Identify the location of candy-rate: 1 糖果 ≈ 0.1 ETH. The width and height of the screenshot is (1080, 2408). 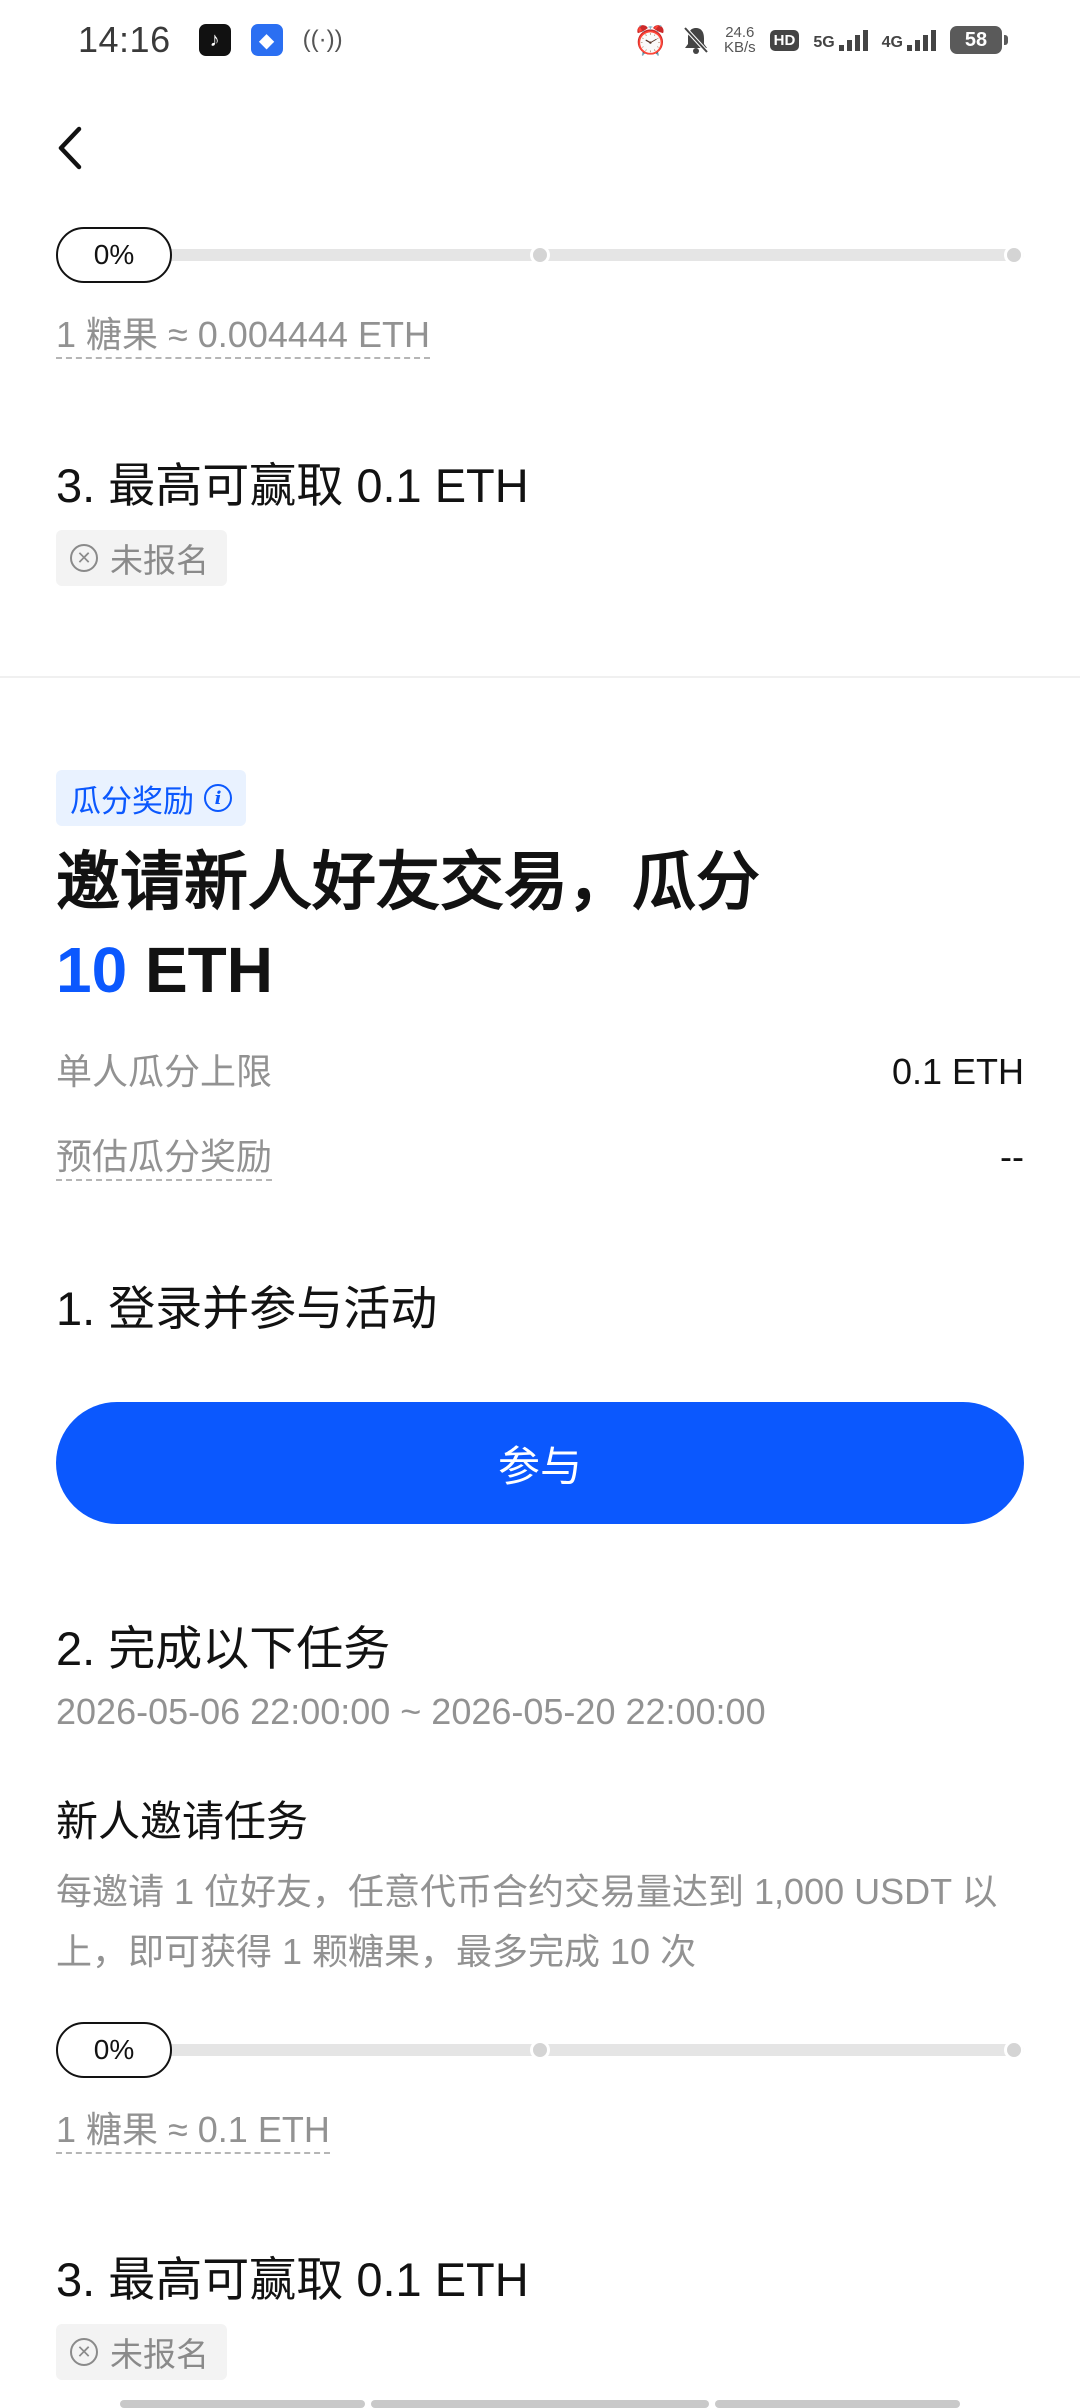
(193, 2132).